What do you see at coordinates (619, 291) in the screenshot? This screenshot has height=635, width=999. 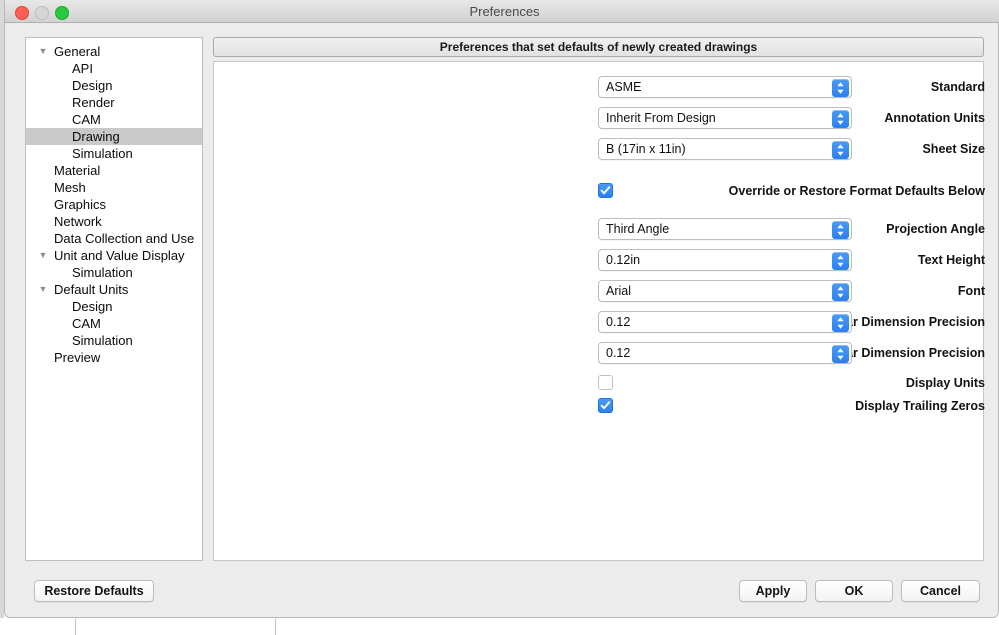 I see `popup-value-font: Arial` at bounding box center [619, 291].